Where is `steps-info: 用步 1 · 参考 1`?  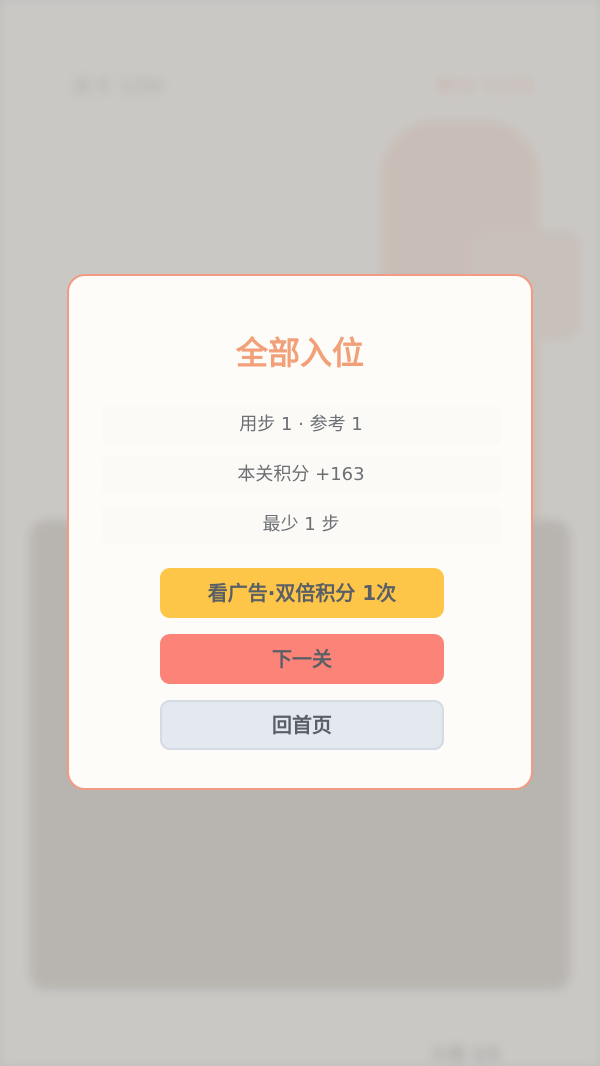 steps-info: 用步 1 · 参考 1 is located at coordinates (301, 425).